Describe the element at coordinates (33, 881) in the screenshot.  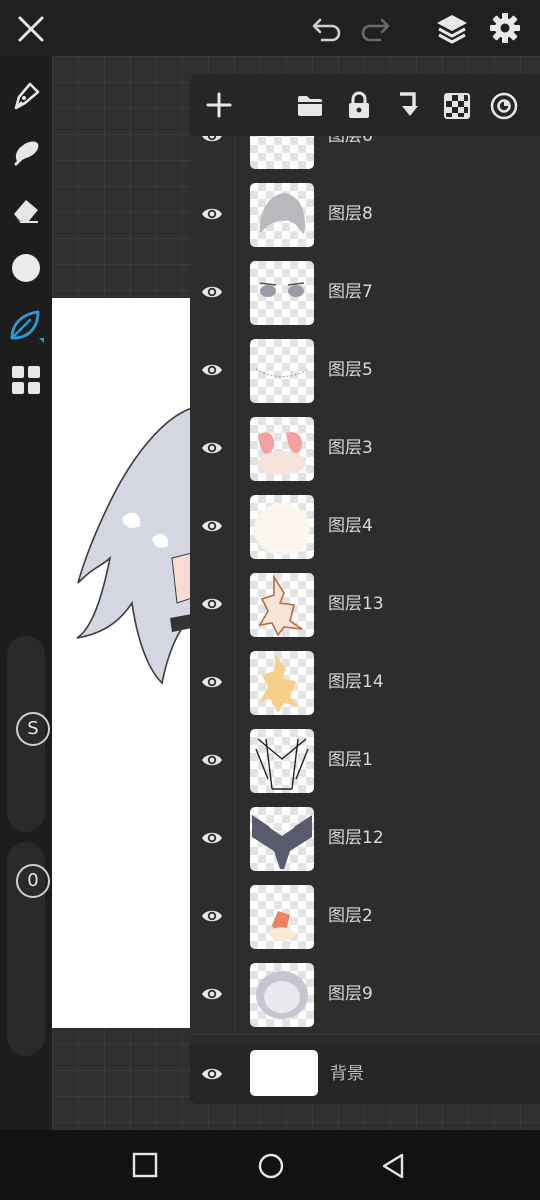
I see `opacity-slider-label: 0` at that location.